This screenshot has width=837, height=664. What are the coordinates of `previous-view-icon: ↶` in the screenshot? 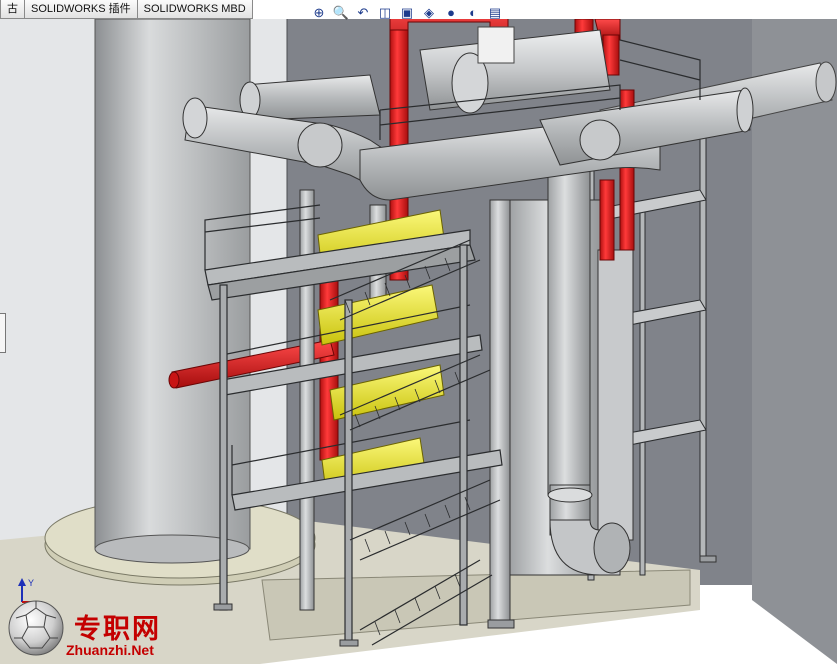 It's located at (363, 13).